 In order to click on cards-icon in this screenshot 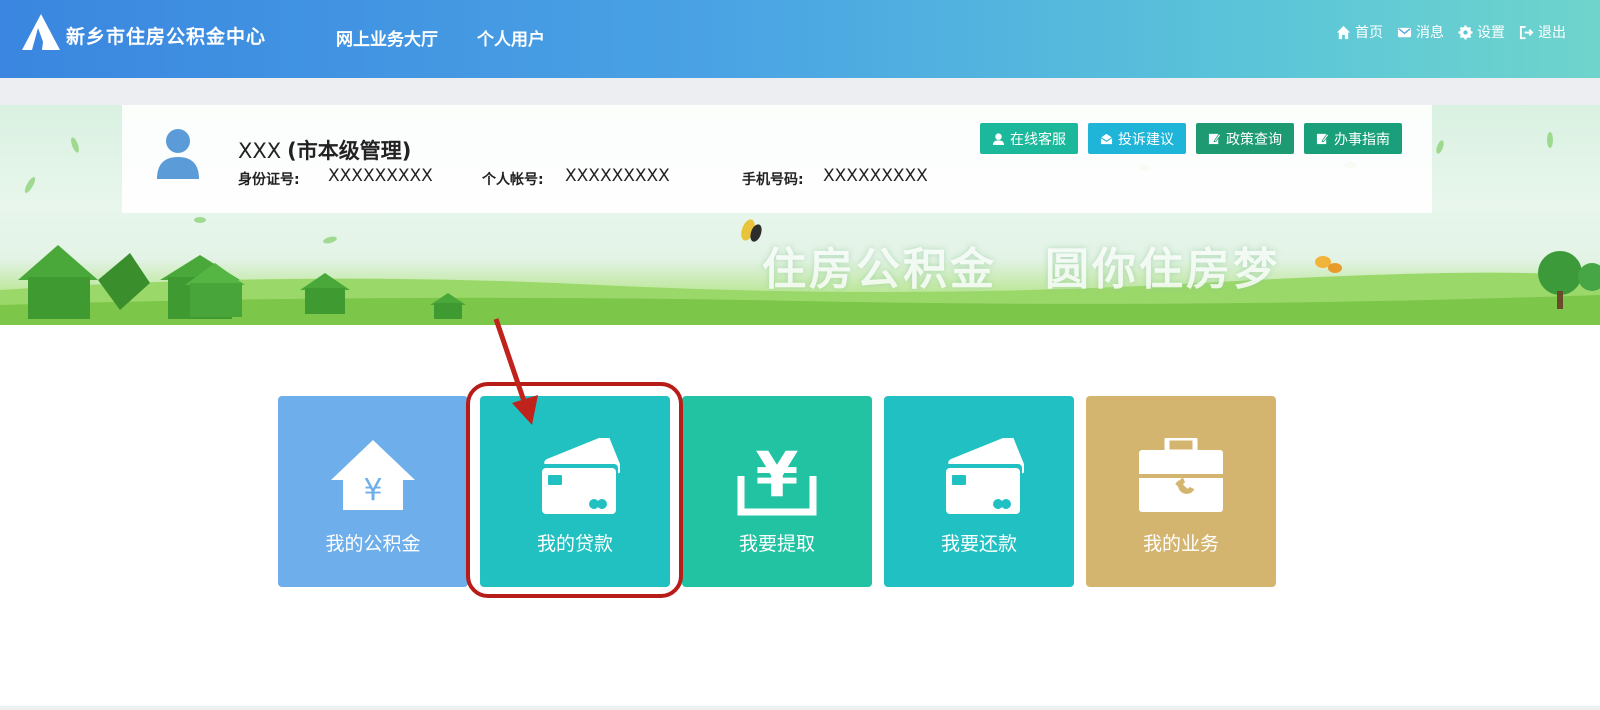, I will do `click(983, 476)`.